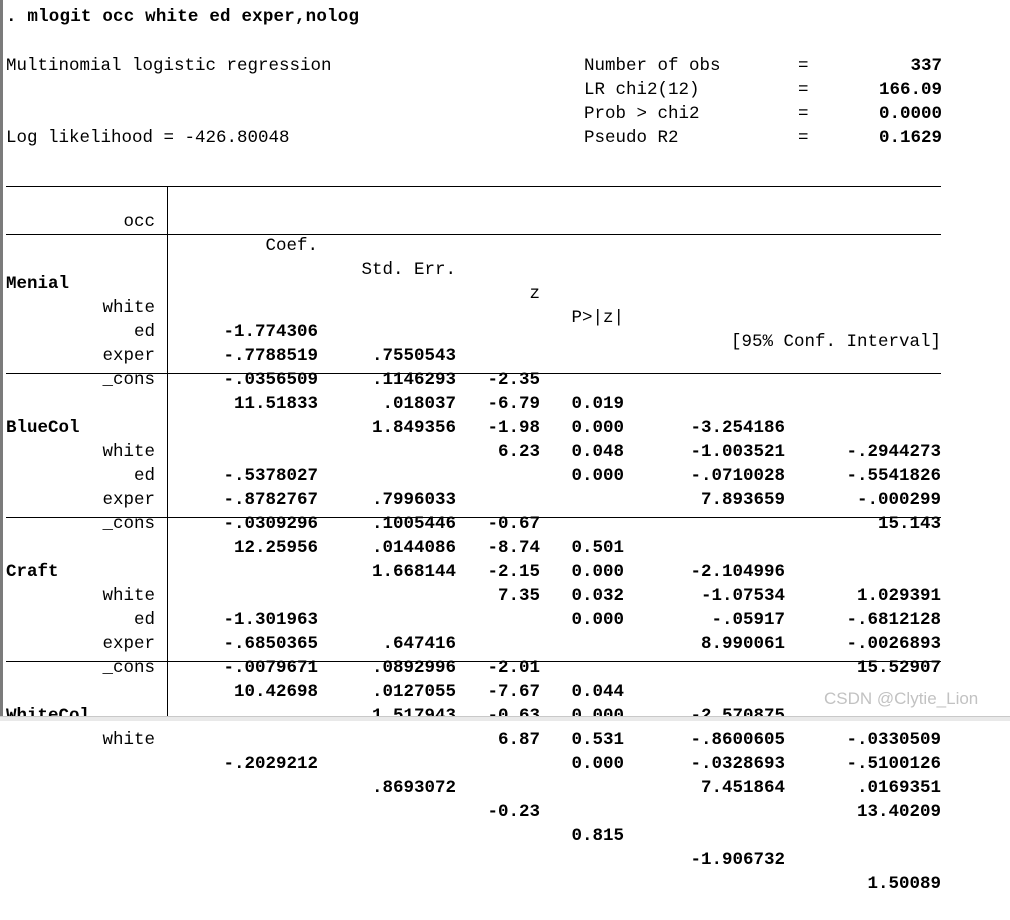  I want to click on stat-row-pseudo-r2: Pseudo R2 = 0.1629, so click(763, 138).